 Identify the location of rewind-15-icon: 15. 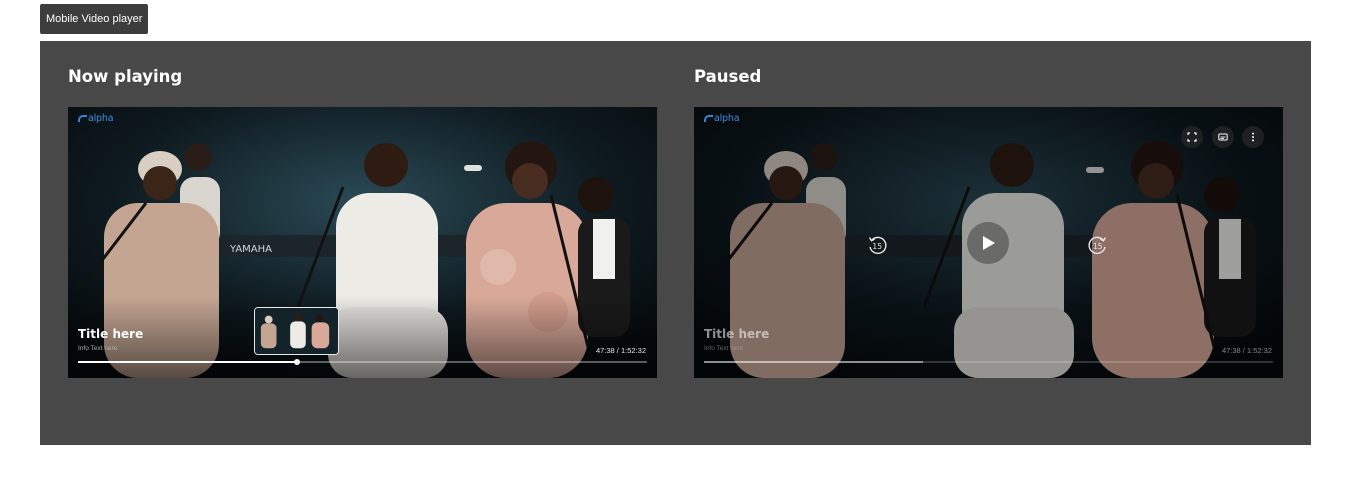
(877, 244).